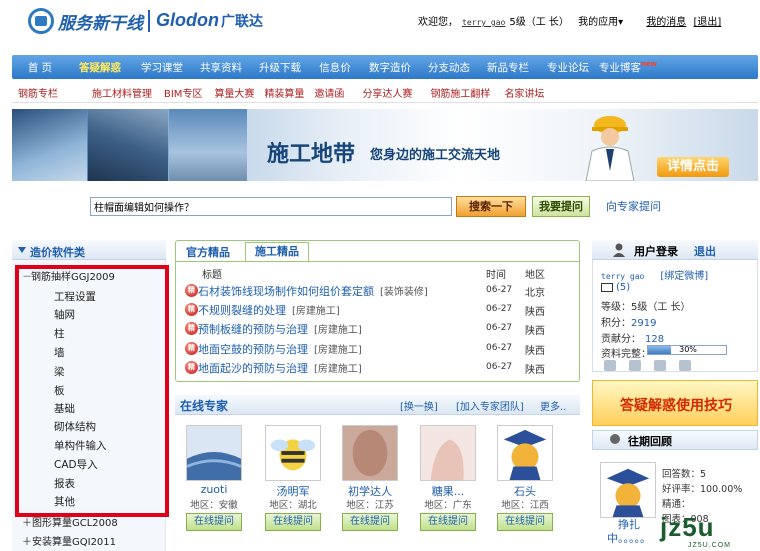  What do you see at coordinates (214, 505) in the screenshot?
I see `expert-region: 地区：安徽` at bounding box center [214, 505].